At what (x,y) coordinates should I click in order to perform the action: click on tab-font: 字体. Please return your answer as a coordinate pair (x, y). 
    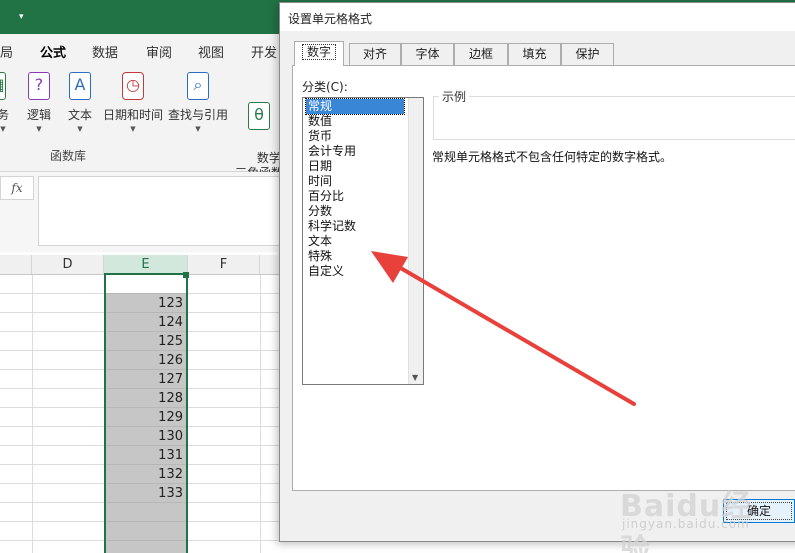
    Looking at the image, I should click on (427, 54).